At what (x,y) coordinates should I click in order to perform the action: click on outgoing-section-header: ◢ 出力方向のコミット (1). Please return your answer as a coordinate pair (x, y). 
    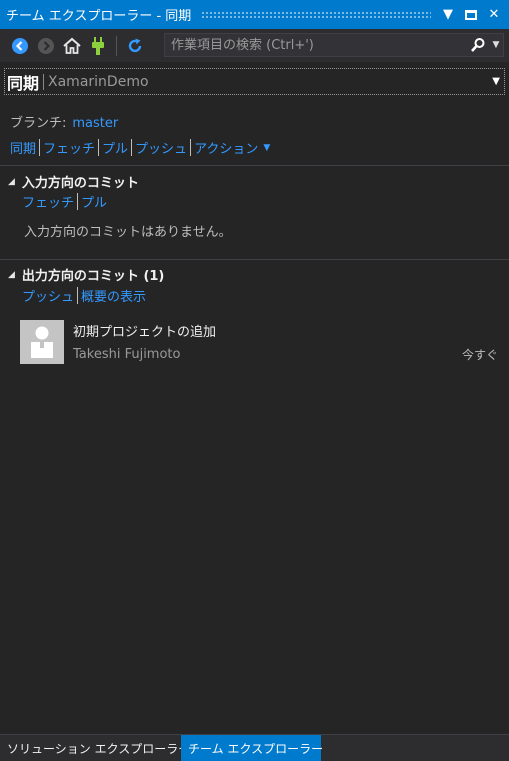
    Looking at the image, I should click on (86, 274).